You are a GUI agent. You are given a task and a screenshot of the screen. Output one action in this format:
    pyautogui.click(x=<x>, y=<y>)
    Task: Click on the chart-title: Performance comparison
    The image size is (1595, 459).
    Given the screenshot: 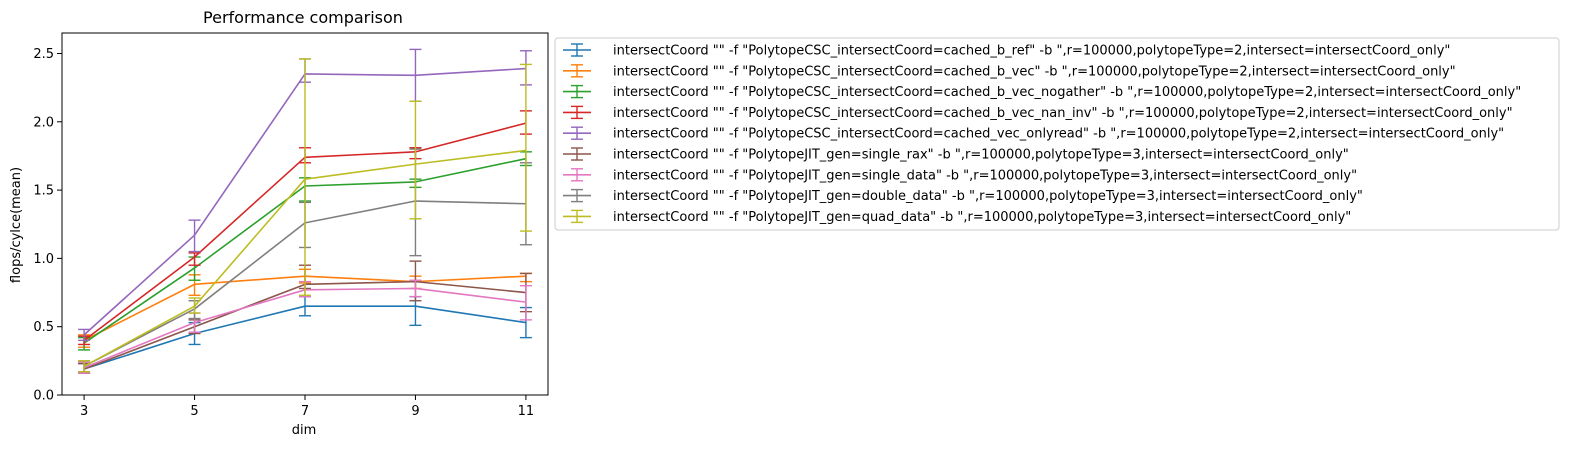 What is the action you would take?
    pyautogui.click(x=303, y=17)
    